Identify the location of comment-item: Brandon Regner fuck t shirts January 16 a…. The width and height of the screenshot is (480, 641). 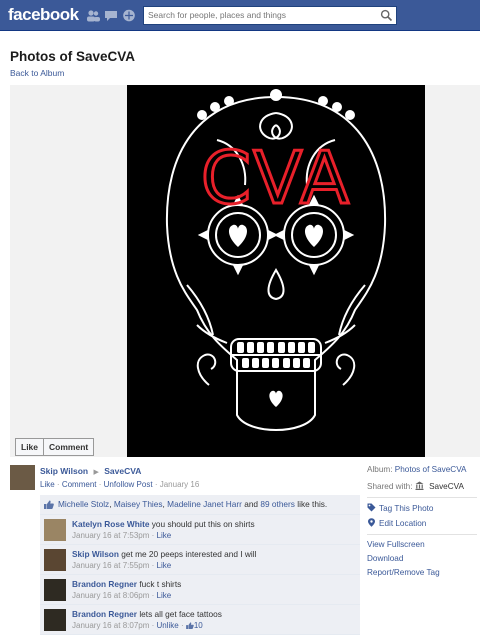
(200, 590).